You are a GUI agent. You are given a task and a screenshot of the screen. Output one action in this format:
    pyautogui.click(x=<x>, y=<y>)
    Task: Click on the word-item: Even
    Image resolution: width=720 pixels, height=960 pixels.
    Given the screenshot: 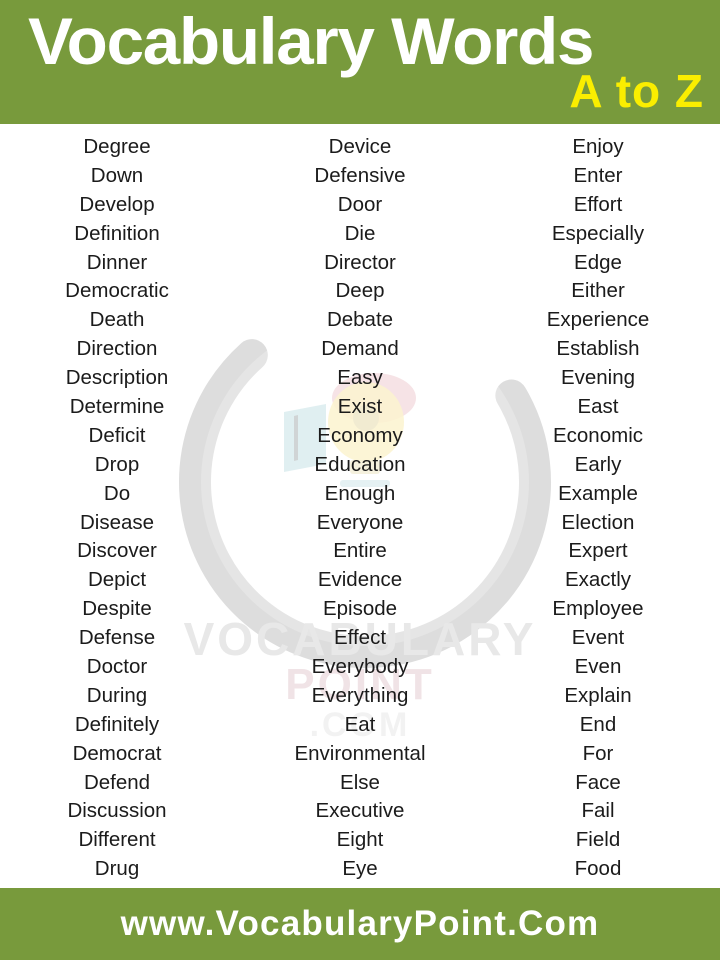 What is the action you would take?
    pyautogui.click(x=598, y=667)
    